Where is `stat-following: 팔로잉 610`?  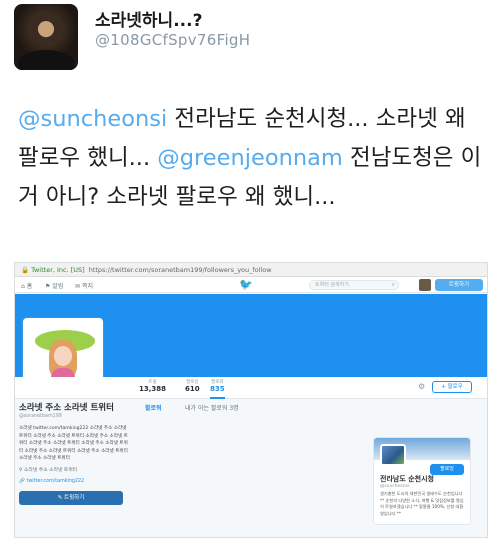 stat-following: 팔로잉 610 is located at coordinates (192, 386).